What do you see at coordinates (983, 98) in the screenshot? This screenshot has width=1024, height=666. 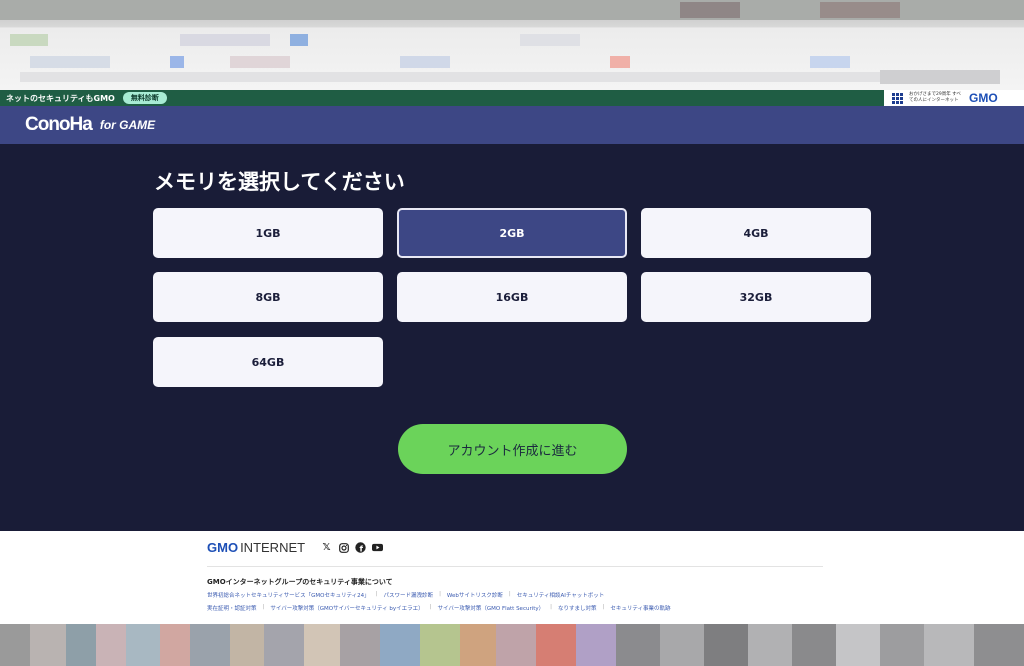 I see `gmo-logo: GMO` at bounding box center [983, 98].